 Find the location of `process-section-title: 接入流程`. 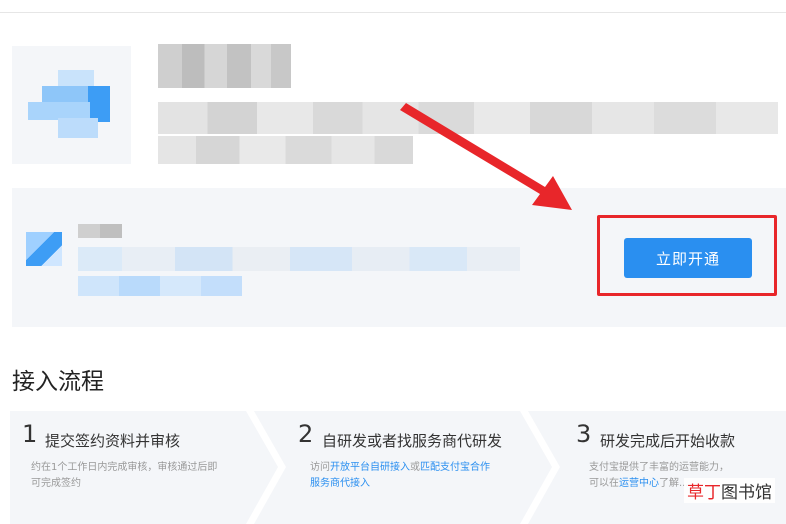

process-section-title: 接入流程 is located at coordinates (58, 382).